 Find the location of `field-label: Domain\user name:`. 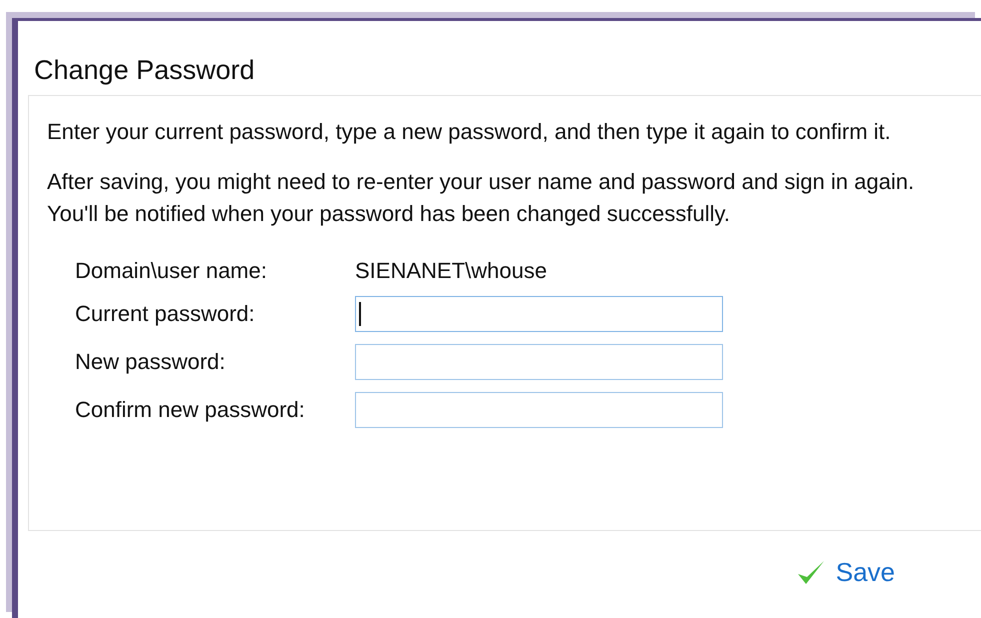

field-label: Domain\user name: is located at coordinates (171, 271).